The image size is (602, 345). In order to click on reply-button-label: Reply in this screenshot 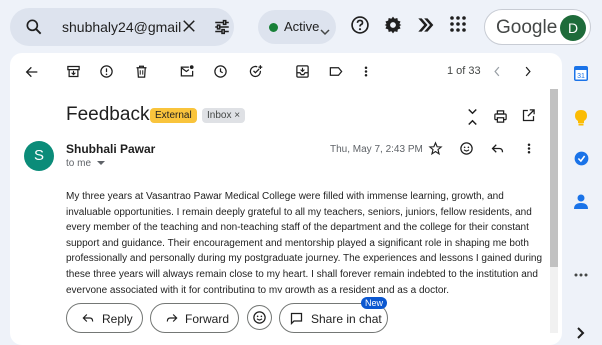, I will do `click(117, 319)`.